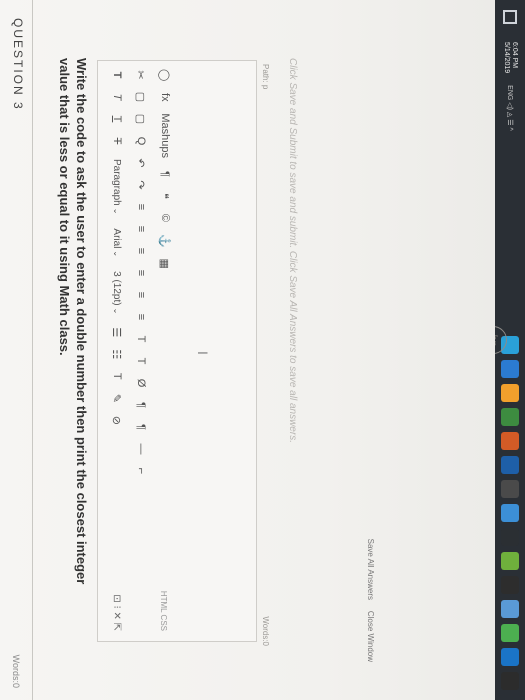 This screenshot has width=525, height=700. I want to click on editor-tool-button: ↷, so click(141, 185).